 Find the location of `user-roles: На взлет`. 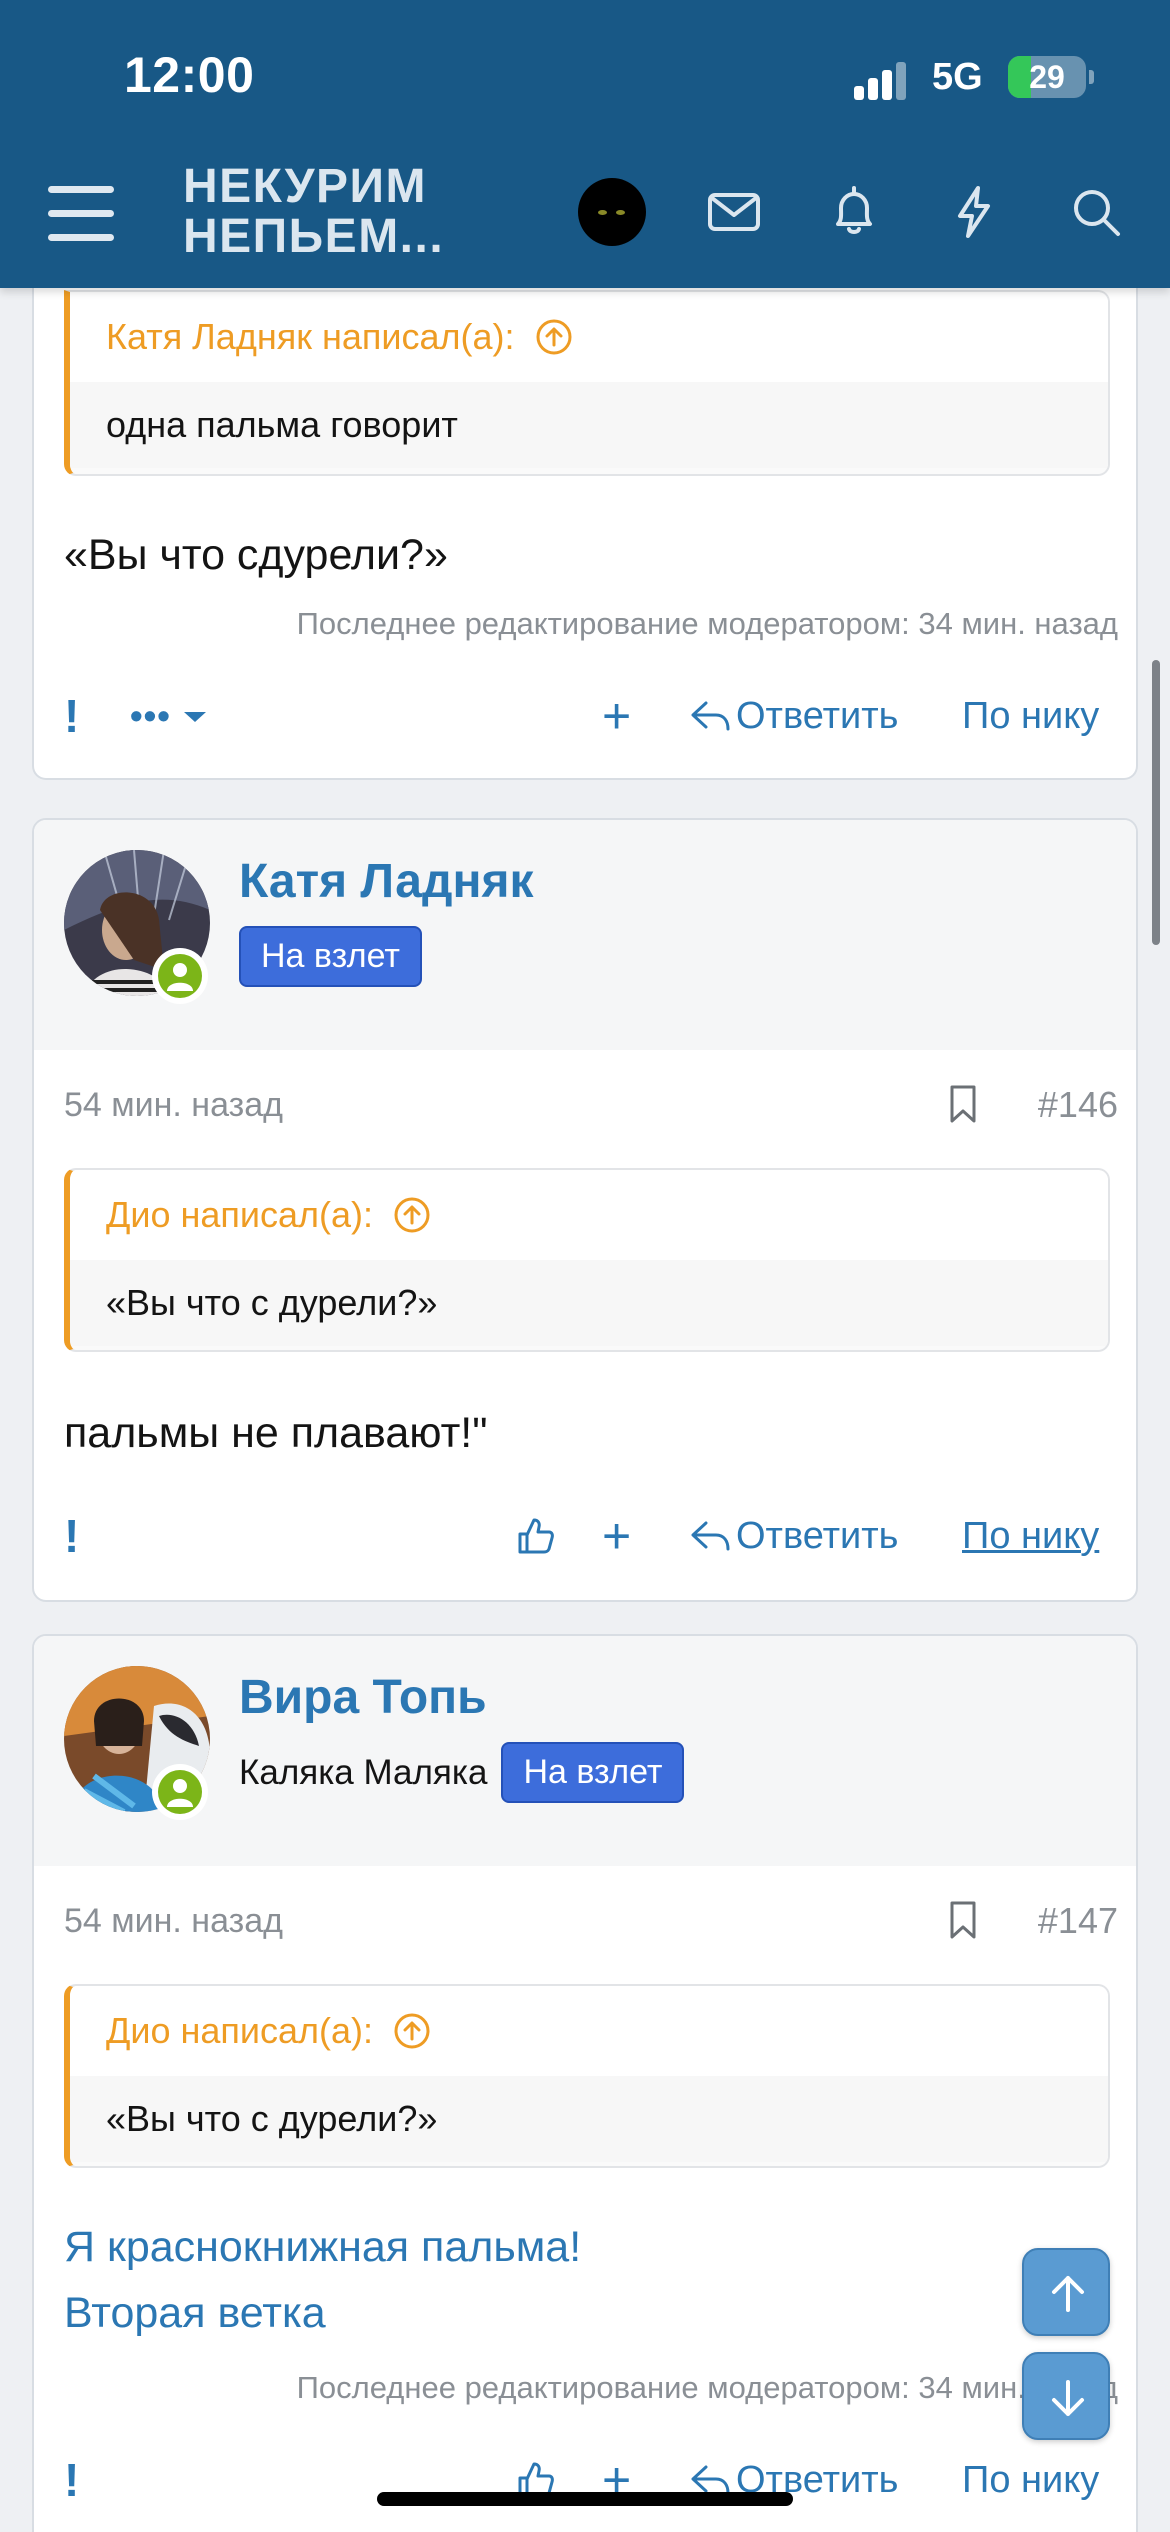

user-roles: На взлет is located at coordinates (330, 956).